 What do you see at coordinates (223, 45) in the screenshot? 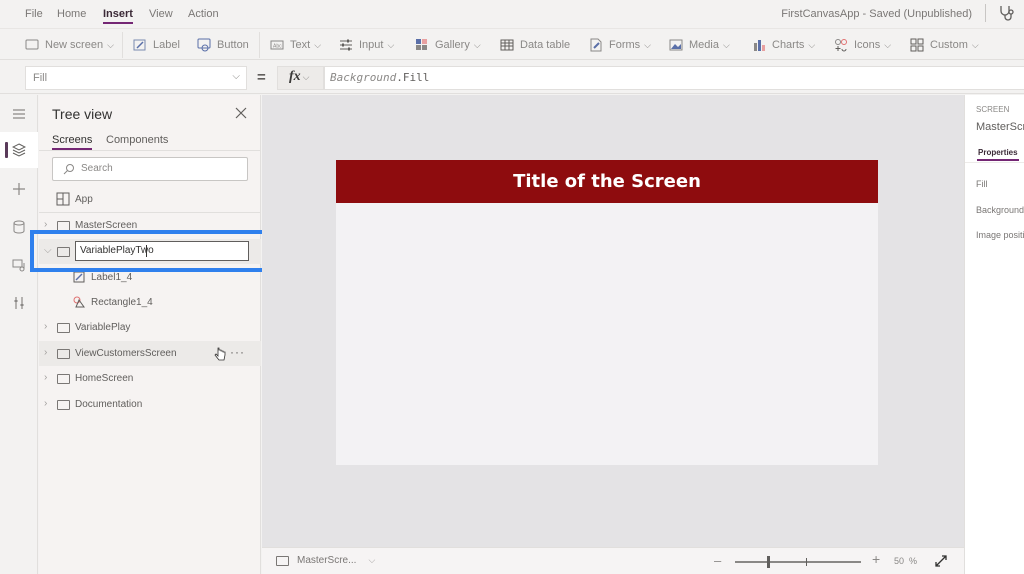
I see `button-button: Button` at bounding box center [223, 45].